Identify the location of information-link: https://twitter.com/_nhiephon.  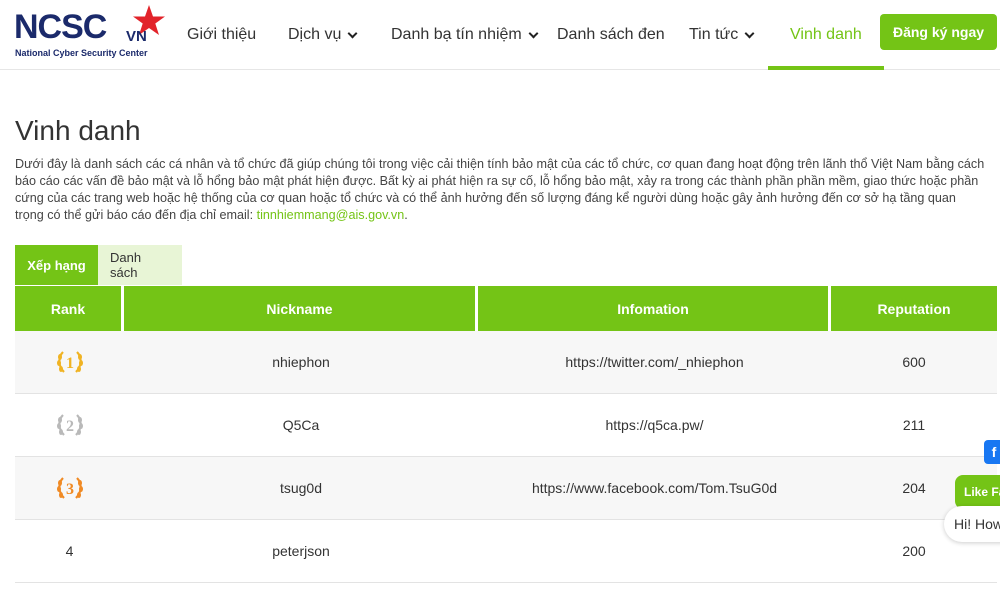
(654, 362).